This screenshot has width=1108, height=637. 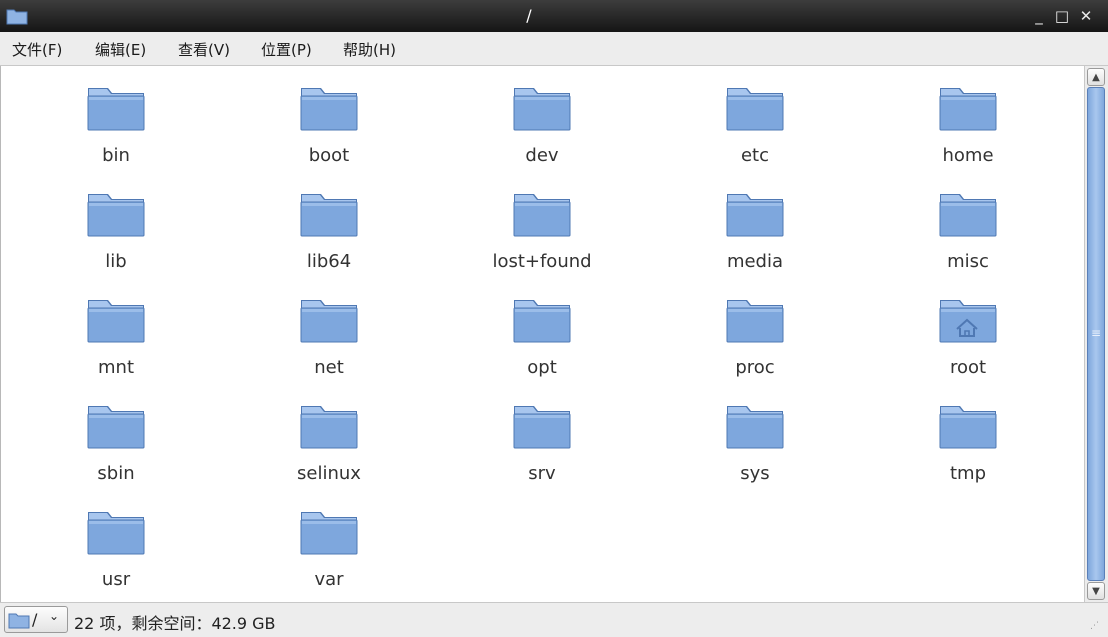 I want to click on folder-label: dev, so click(x=542, y=155).